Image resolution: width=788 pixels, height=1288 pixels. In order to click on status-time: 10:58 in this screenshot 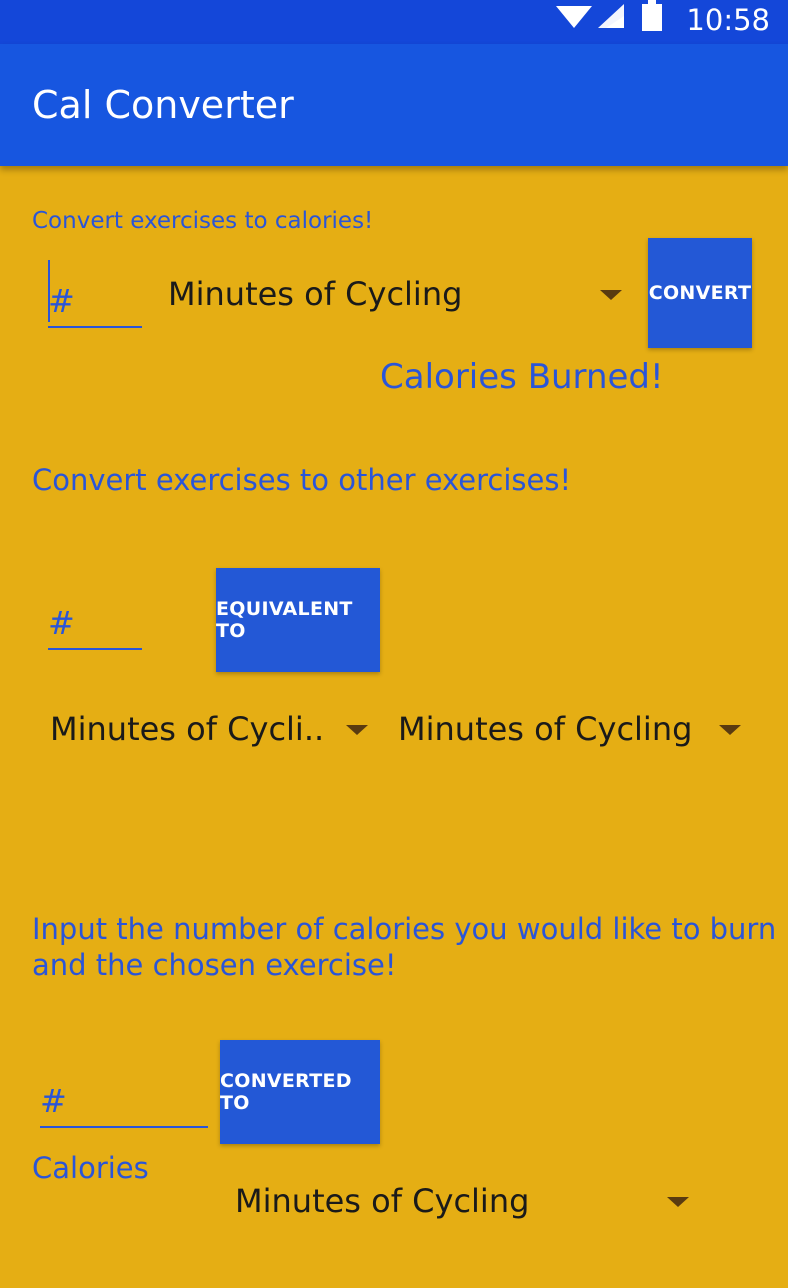, I will do `click(728, 20)`.